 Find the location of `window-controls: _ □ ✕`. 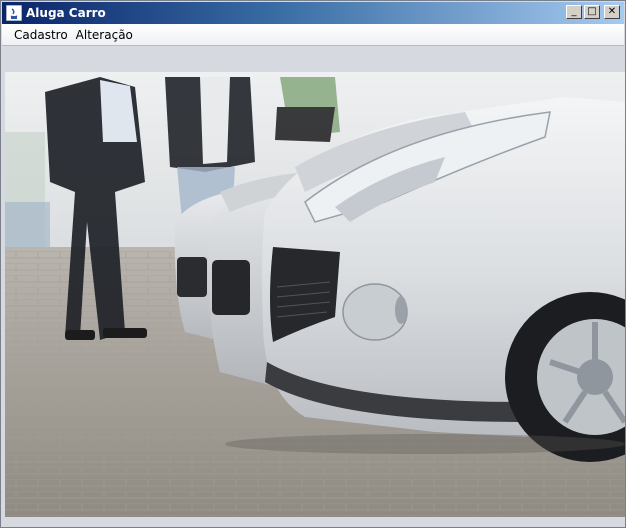

window-controls: _ □ ✕ is located at coordinates (593, 12).